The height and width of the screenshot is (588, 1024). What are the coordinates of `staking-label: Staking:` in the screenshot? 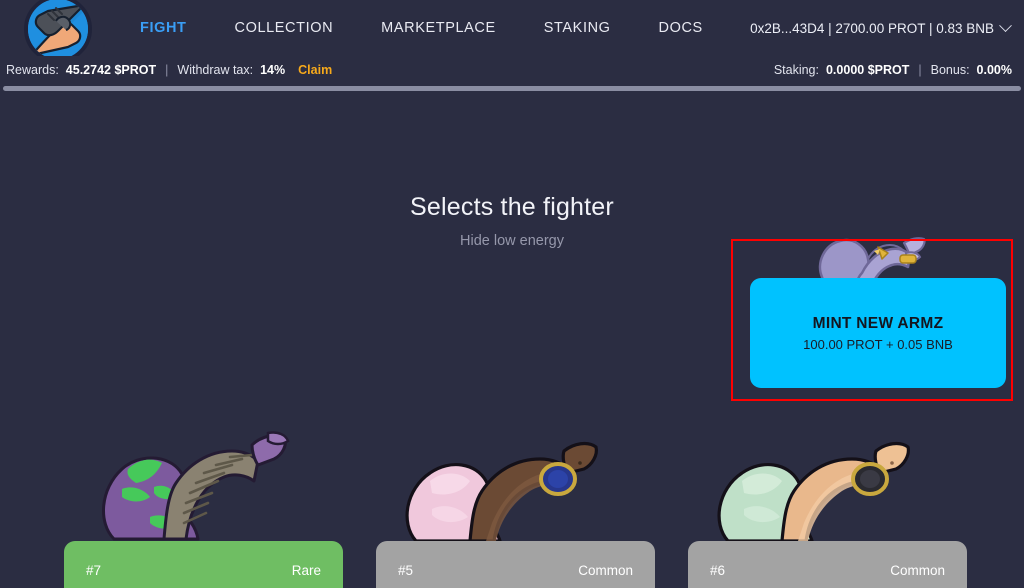 It's located at (796, 70).